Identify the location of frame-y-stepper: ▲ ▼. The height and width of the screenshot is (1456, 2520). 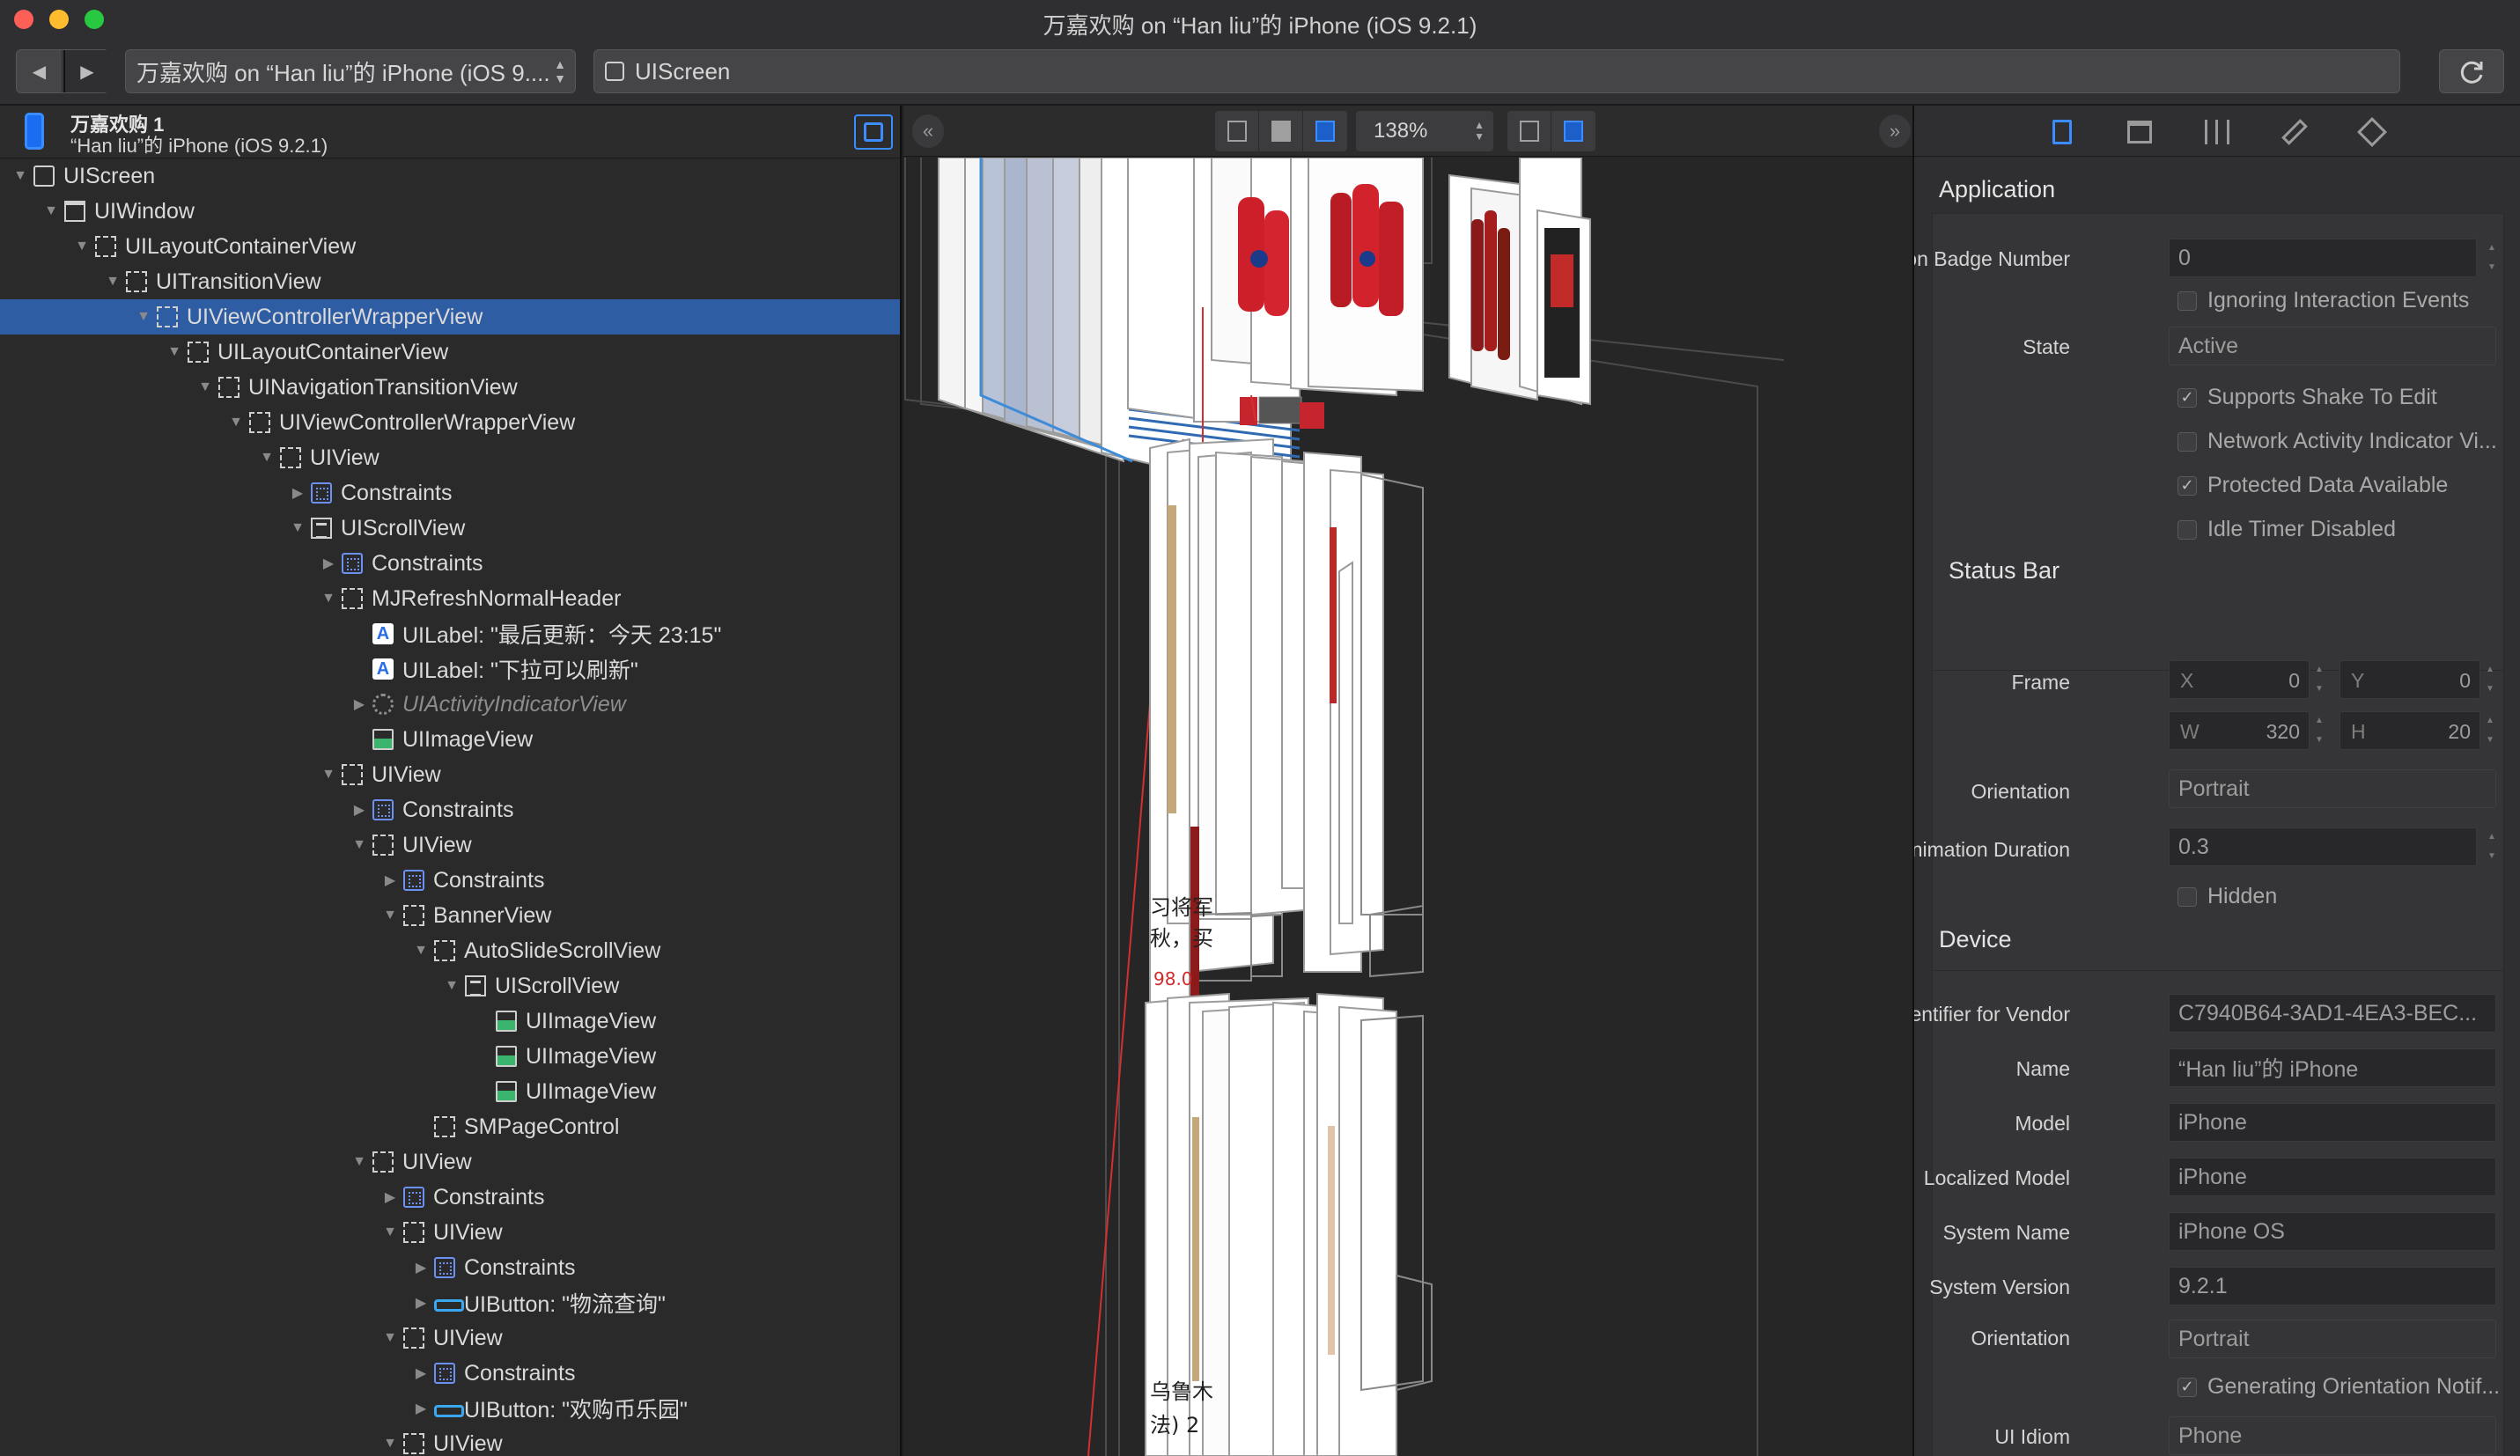
(2490, 680).